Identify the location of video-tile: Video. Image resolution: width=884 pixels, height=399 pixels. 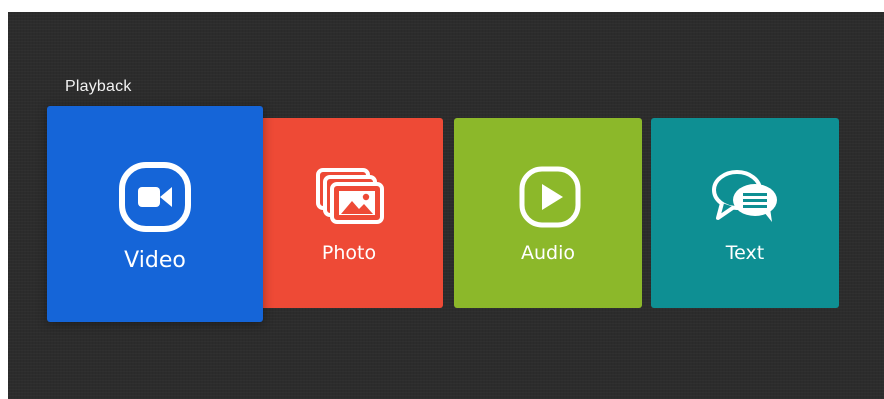
(155, 214).